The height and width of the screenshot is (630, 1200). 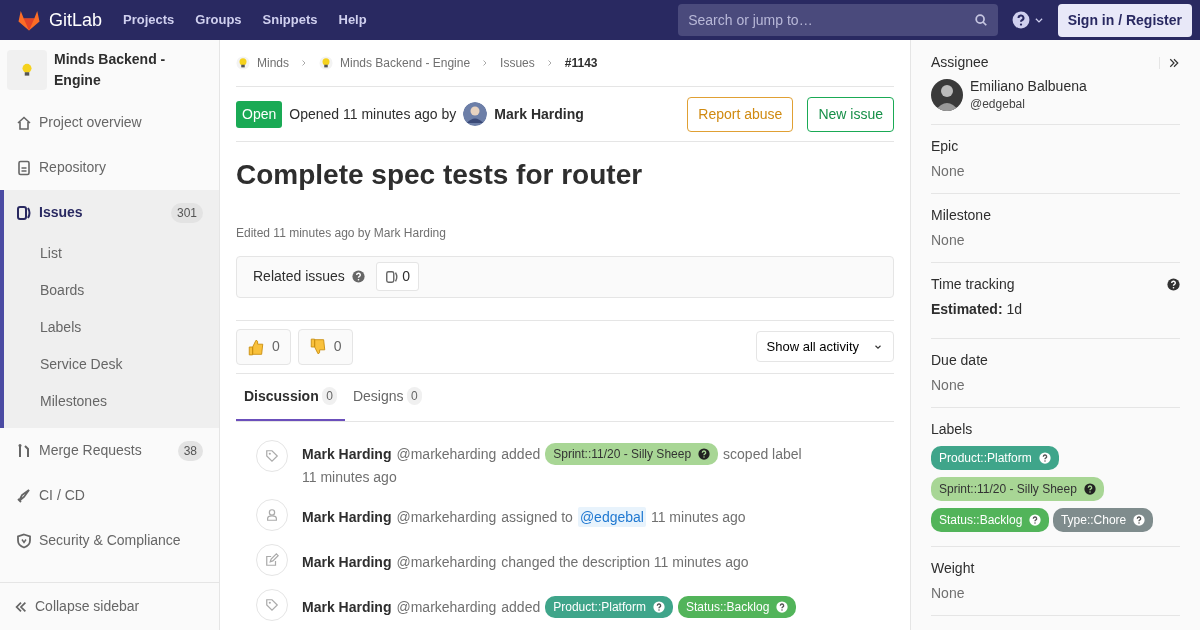 What do you see at coordinates (537, 517) in the screenshot?
I see `activity-text: assigned to` at bounding box center [537, 517].